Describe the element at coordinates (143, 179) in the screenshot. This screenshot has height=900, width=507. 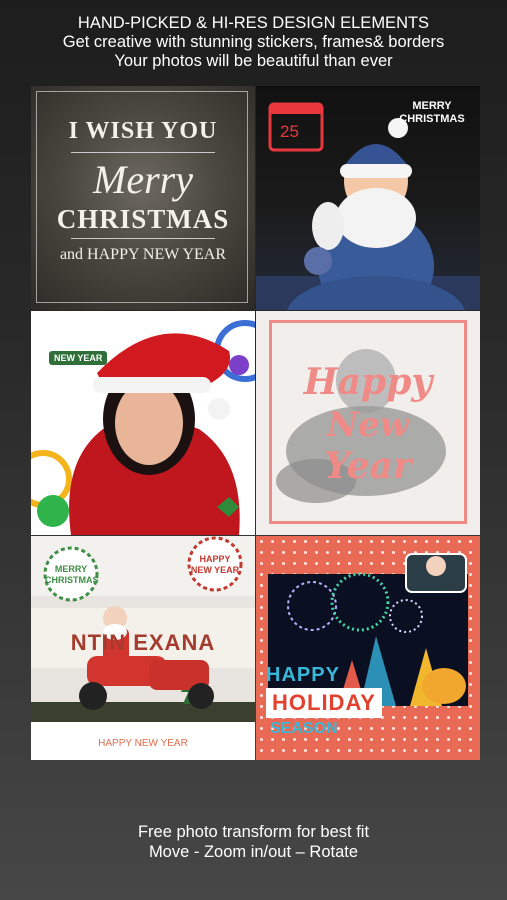
I see `tile-text-merry: Merry` at that location.